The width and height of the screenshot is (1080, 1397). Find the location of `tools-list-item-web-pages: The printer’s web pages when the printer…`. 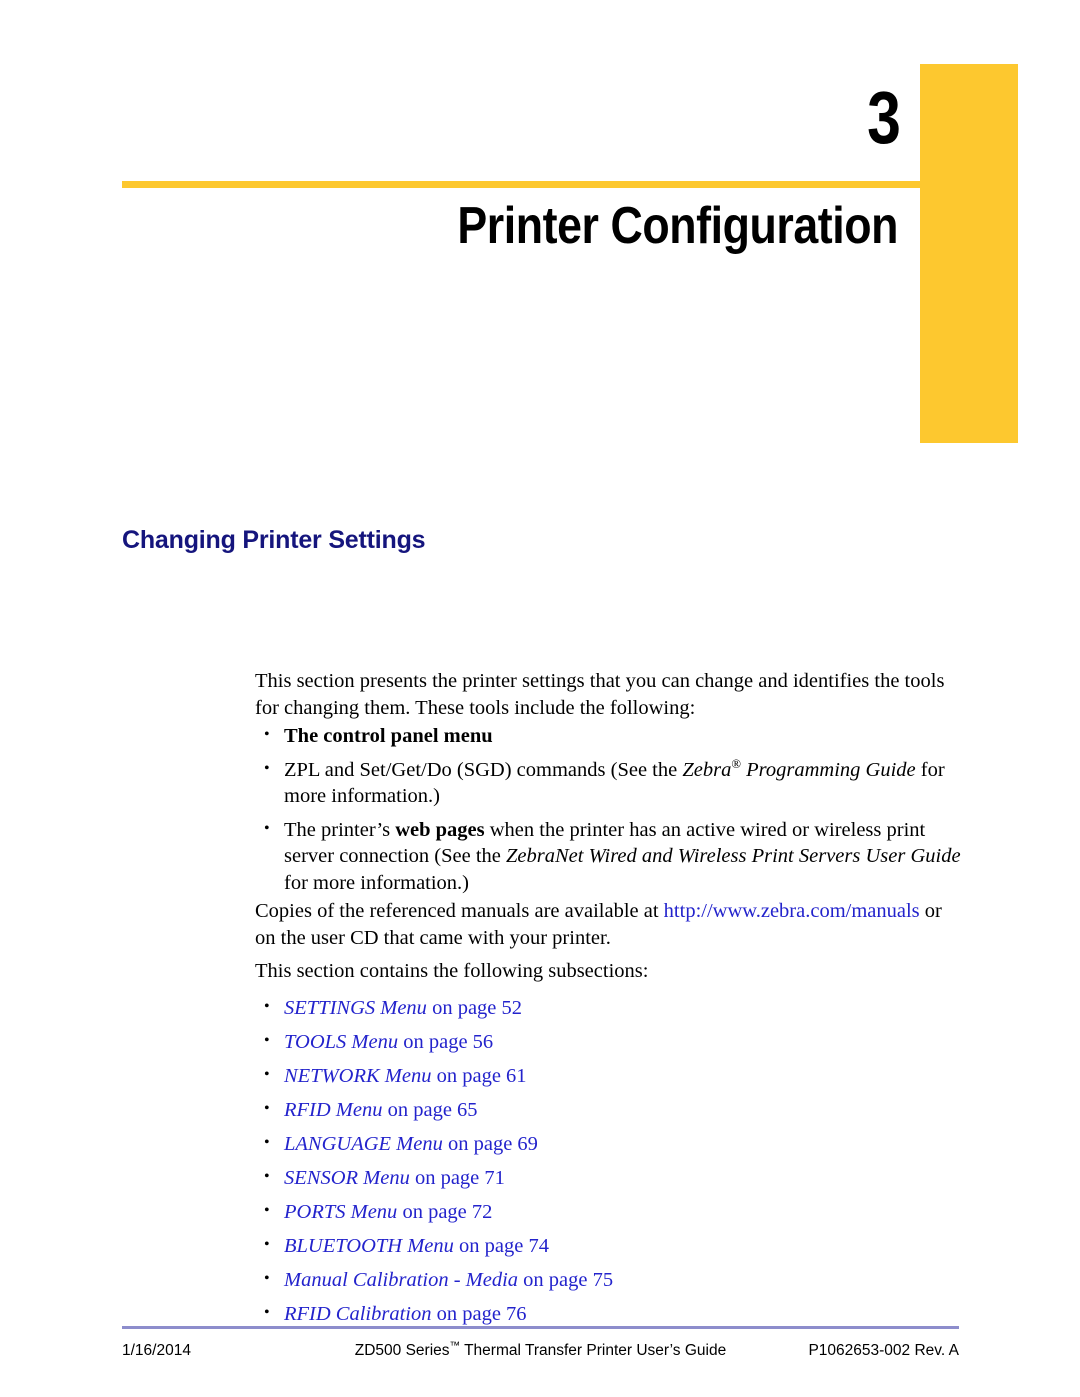

tools-list-item-web-pages: The printer’s web pages when the printer… is located at coordinates (610, 856).